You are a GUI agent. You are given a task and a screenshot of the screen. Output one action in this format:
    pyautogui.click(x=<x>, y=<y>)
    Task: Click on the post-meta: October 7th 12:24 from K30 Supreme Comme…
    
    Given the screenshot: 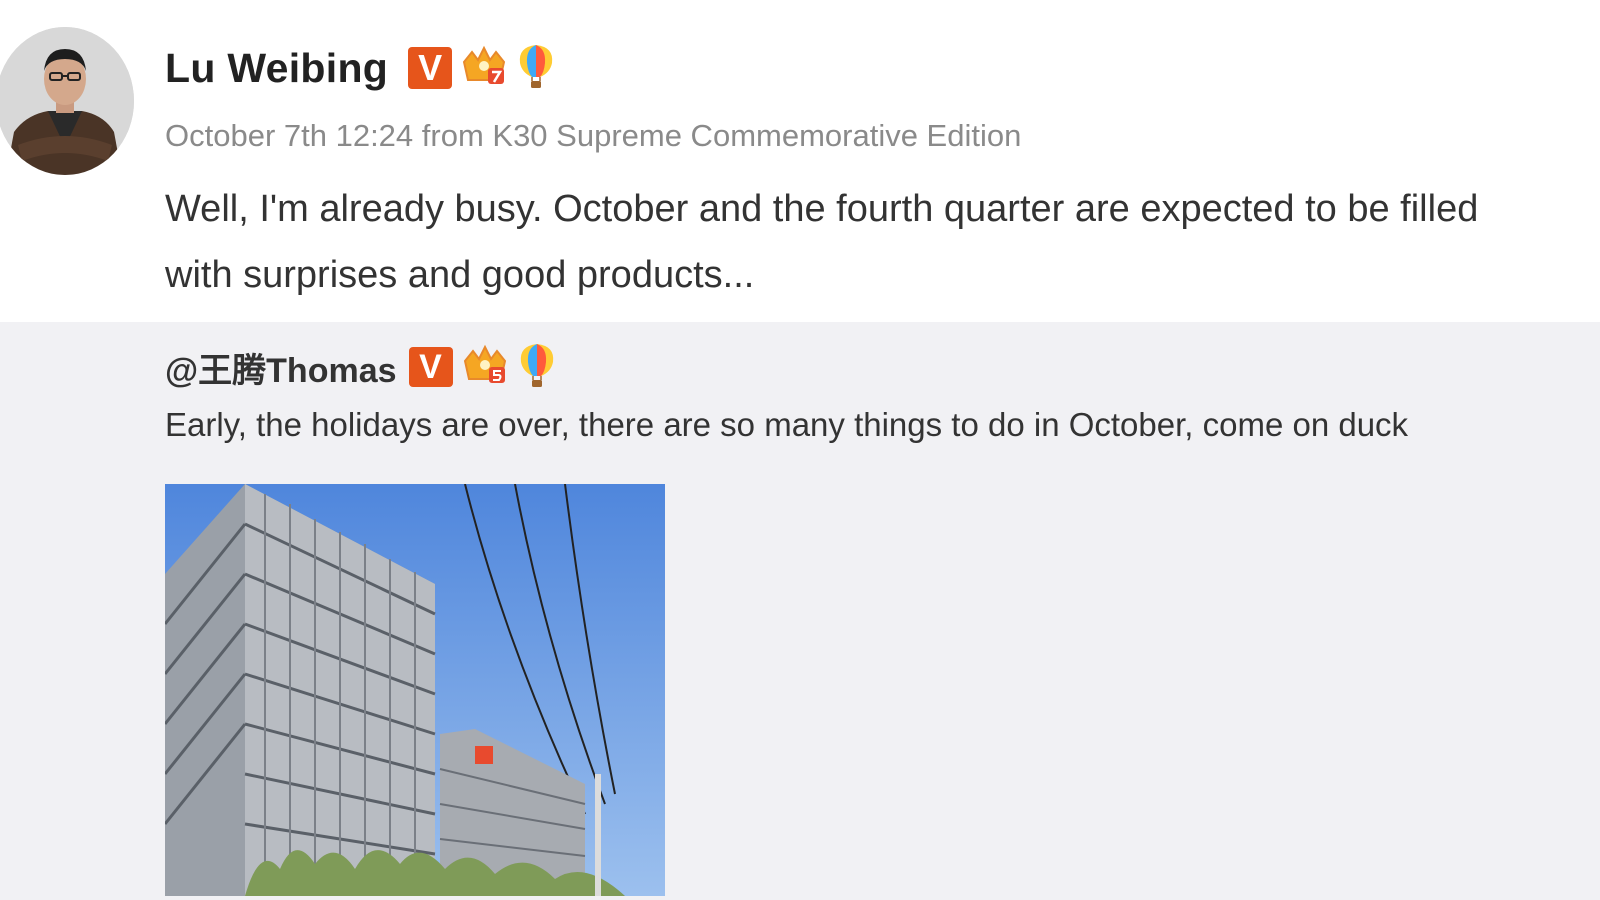 What is the action you would take?
    pyautogui.click(x=593, y=135)
    